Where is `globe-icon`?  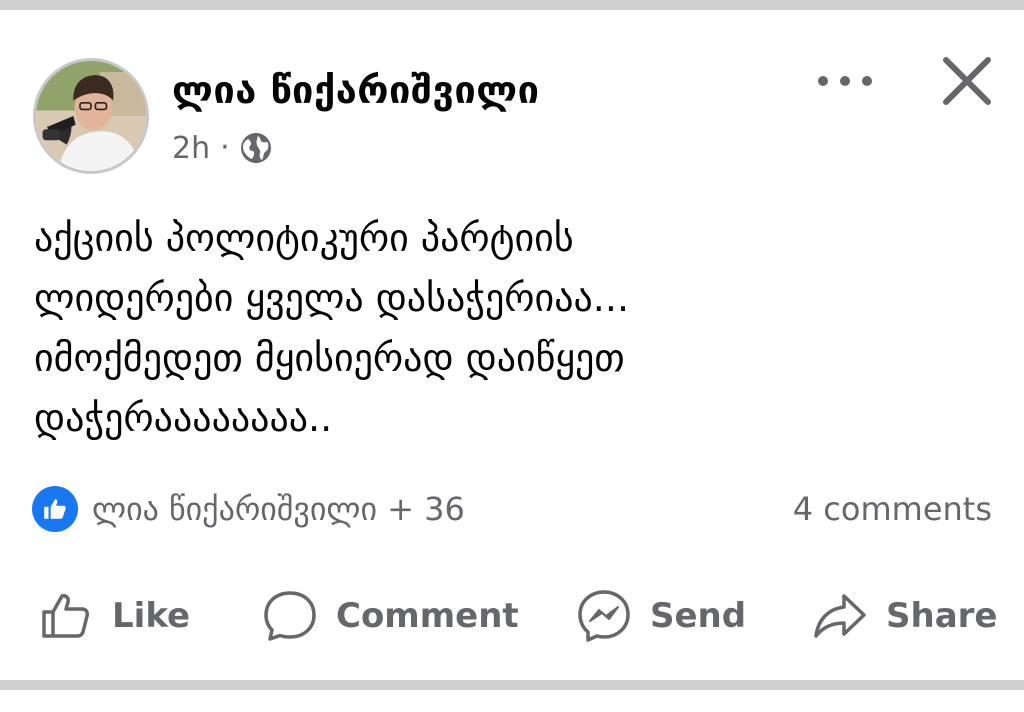
globe-icon is located at coordinates (256, 148).